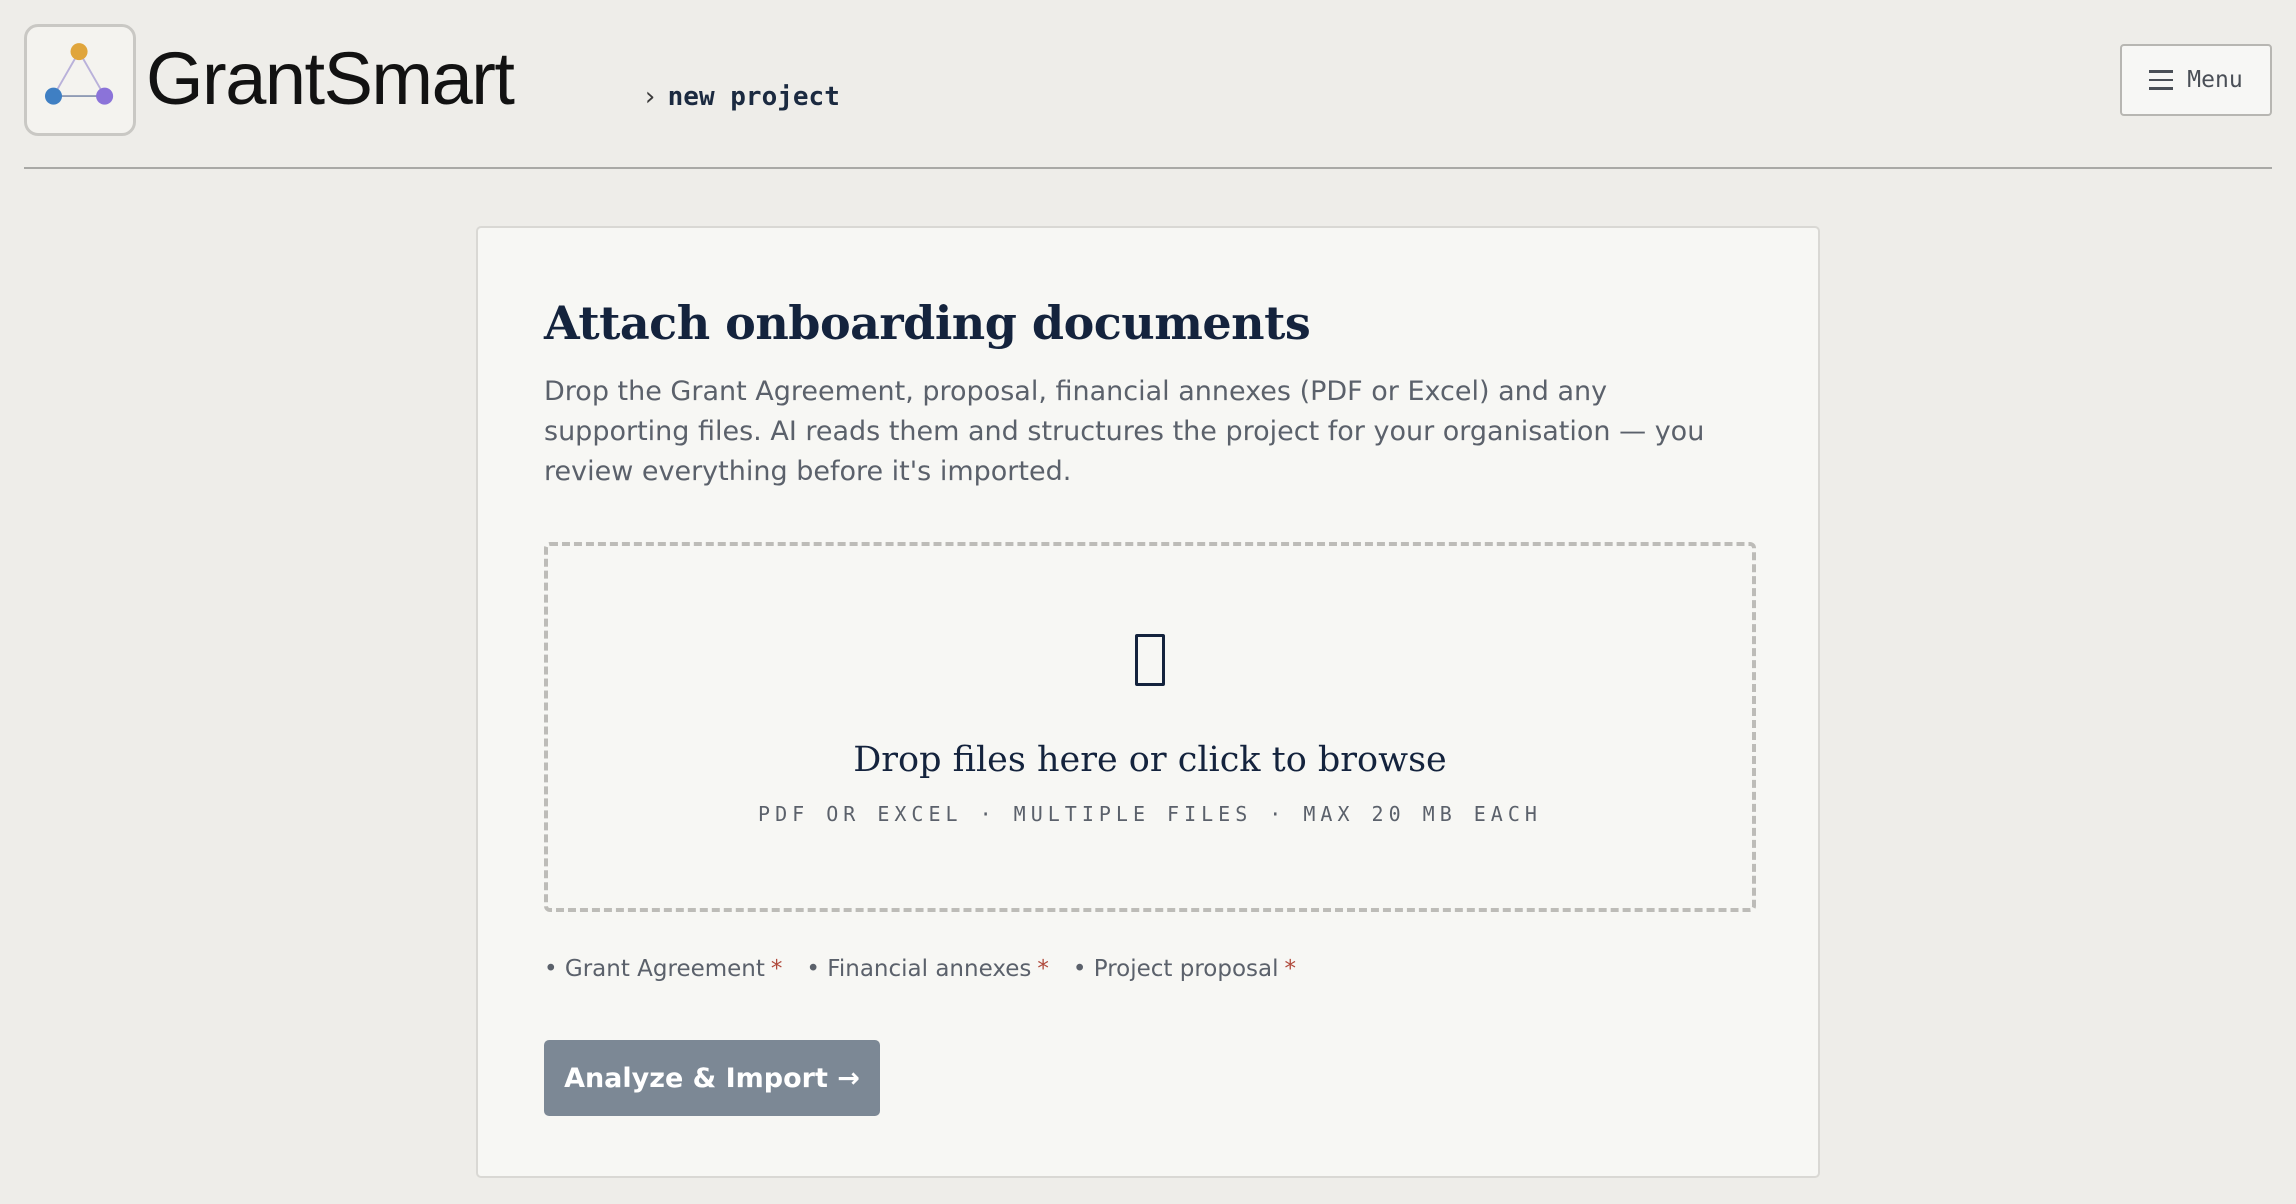 The width and height of the screenshot is (2296, 1204). I want to click on breadcrumb-current: new project, so click(753, 97).